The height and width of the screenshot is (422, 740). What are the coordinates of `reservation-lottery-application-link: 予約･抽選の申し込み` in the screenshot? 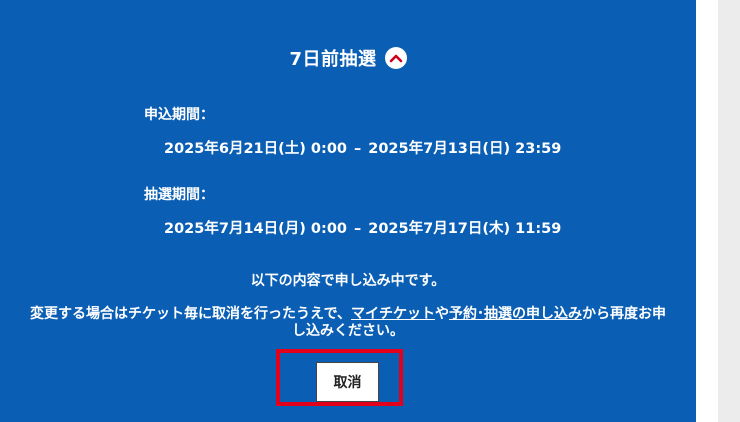 It's located at (515, 314).